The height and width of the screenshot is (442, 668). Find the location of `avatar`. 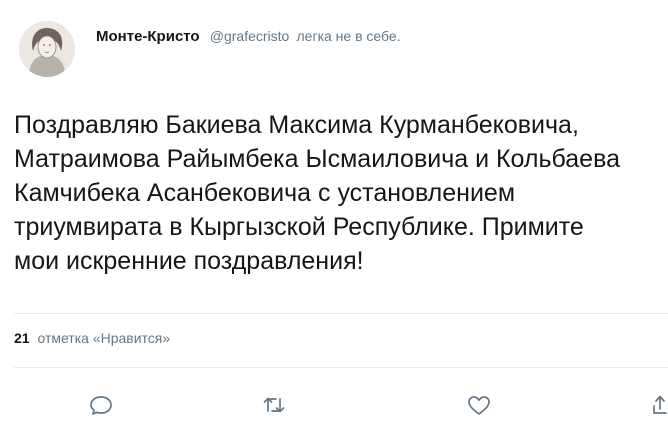

avatar is located at coordinates (47, 49).